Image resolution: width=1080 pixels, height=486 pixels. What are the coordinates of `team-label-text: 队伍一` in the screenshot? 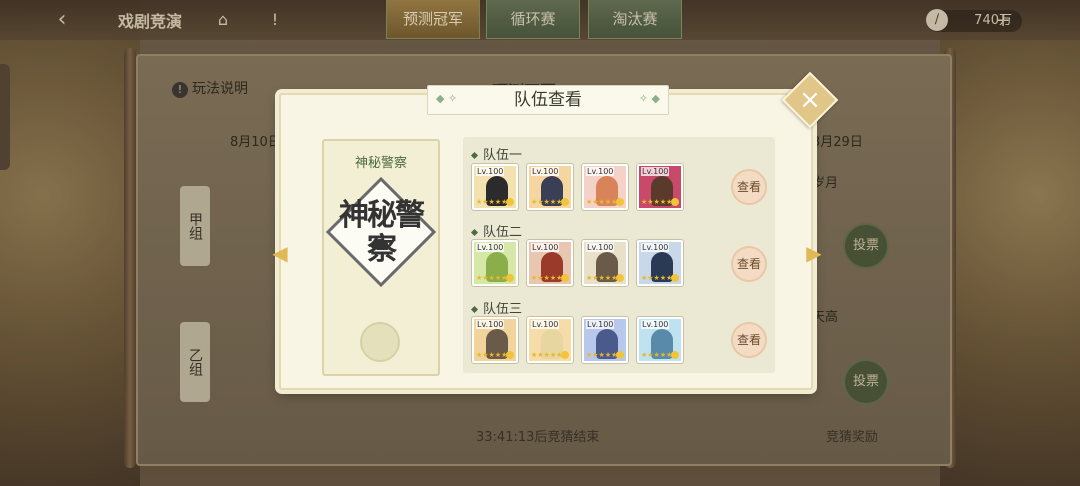 It's located at (503, 155).